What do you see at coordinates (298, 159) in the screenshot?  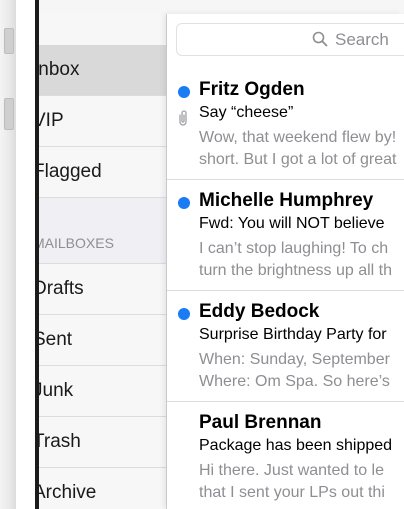 I see `preview-line: short. But I got a lot of great` at bounding box center [298, 159].